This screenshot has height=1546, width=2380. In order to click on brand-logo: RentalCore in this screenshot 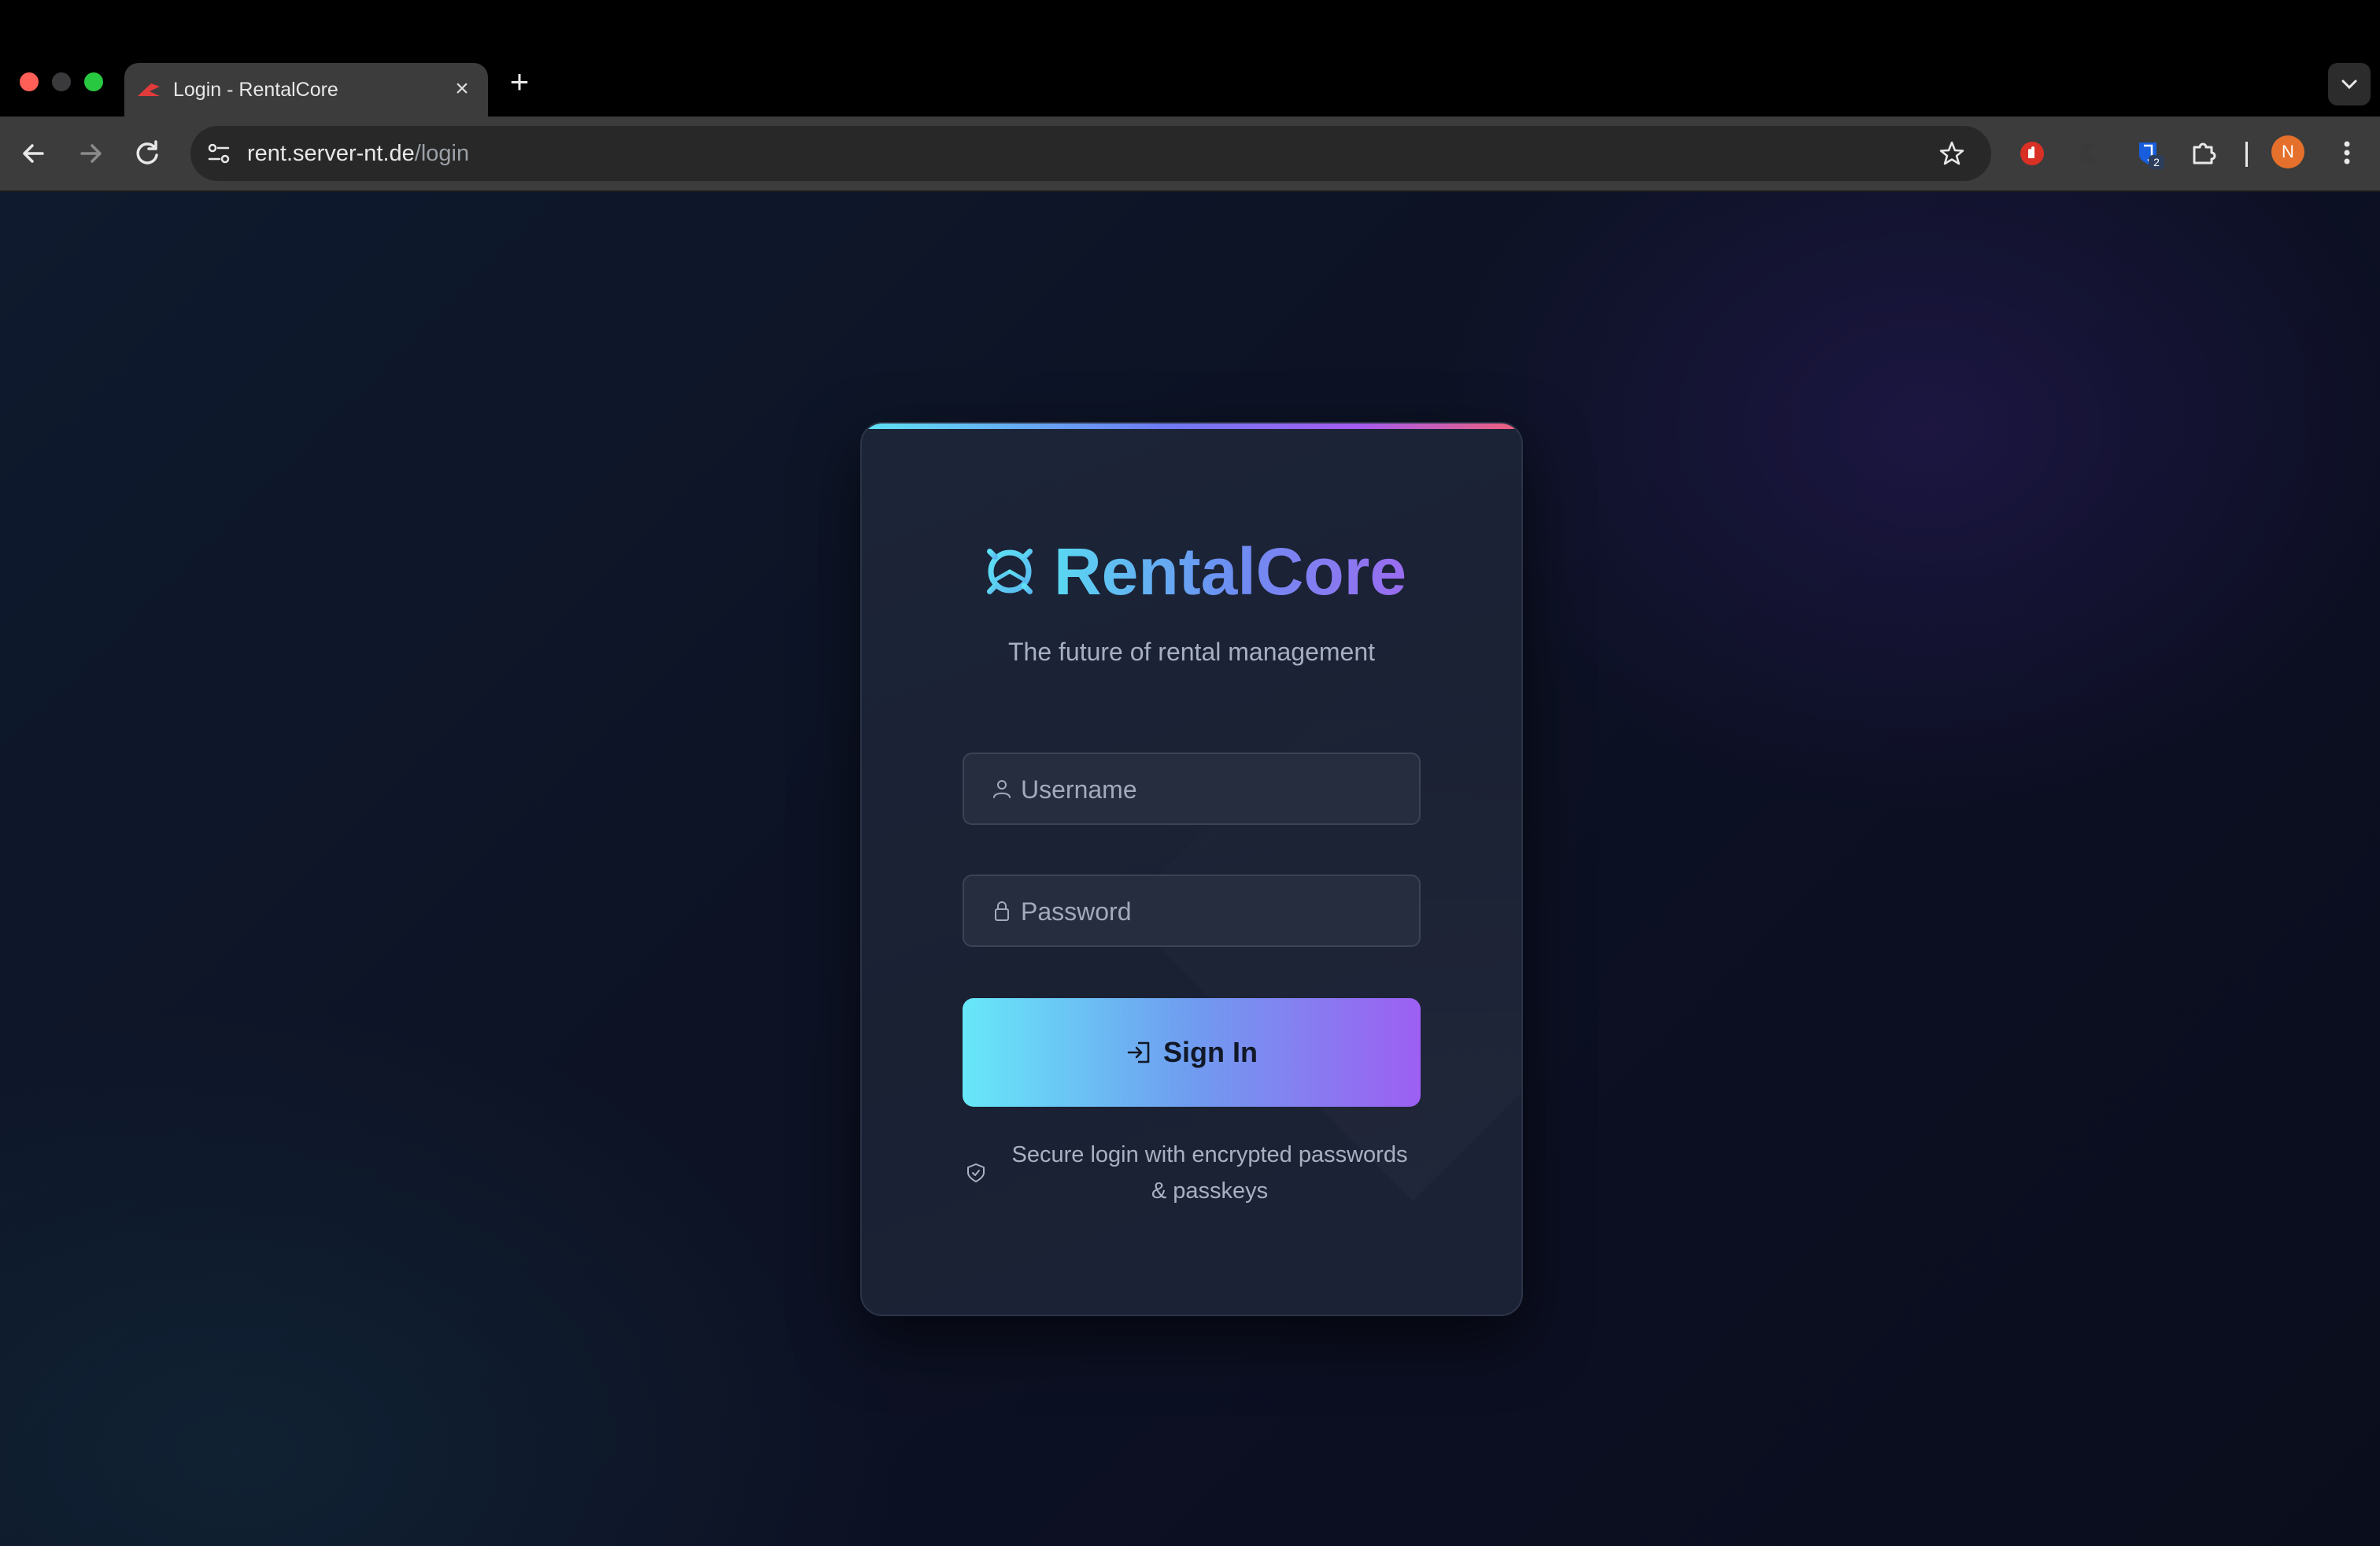, I will do `click(1191, 572)`.